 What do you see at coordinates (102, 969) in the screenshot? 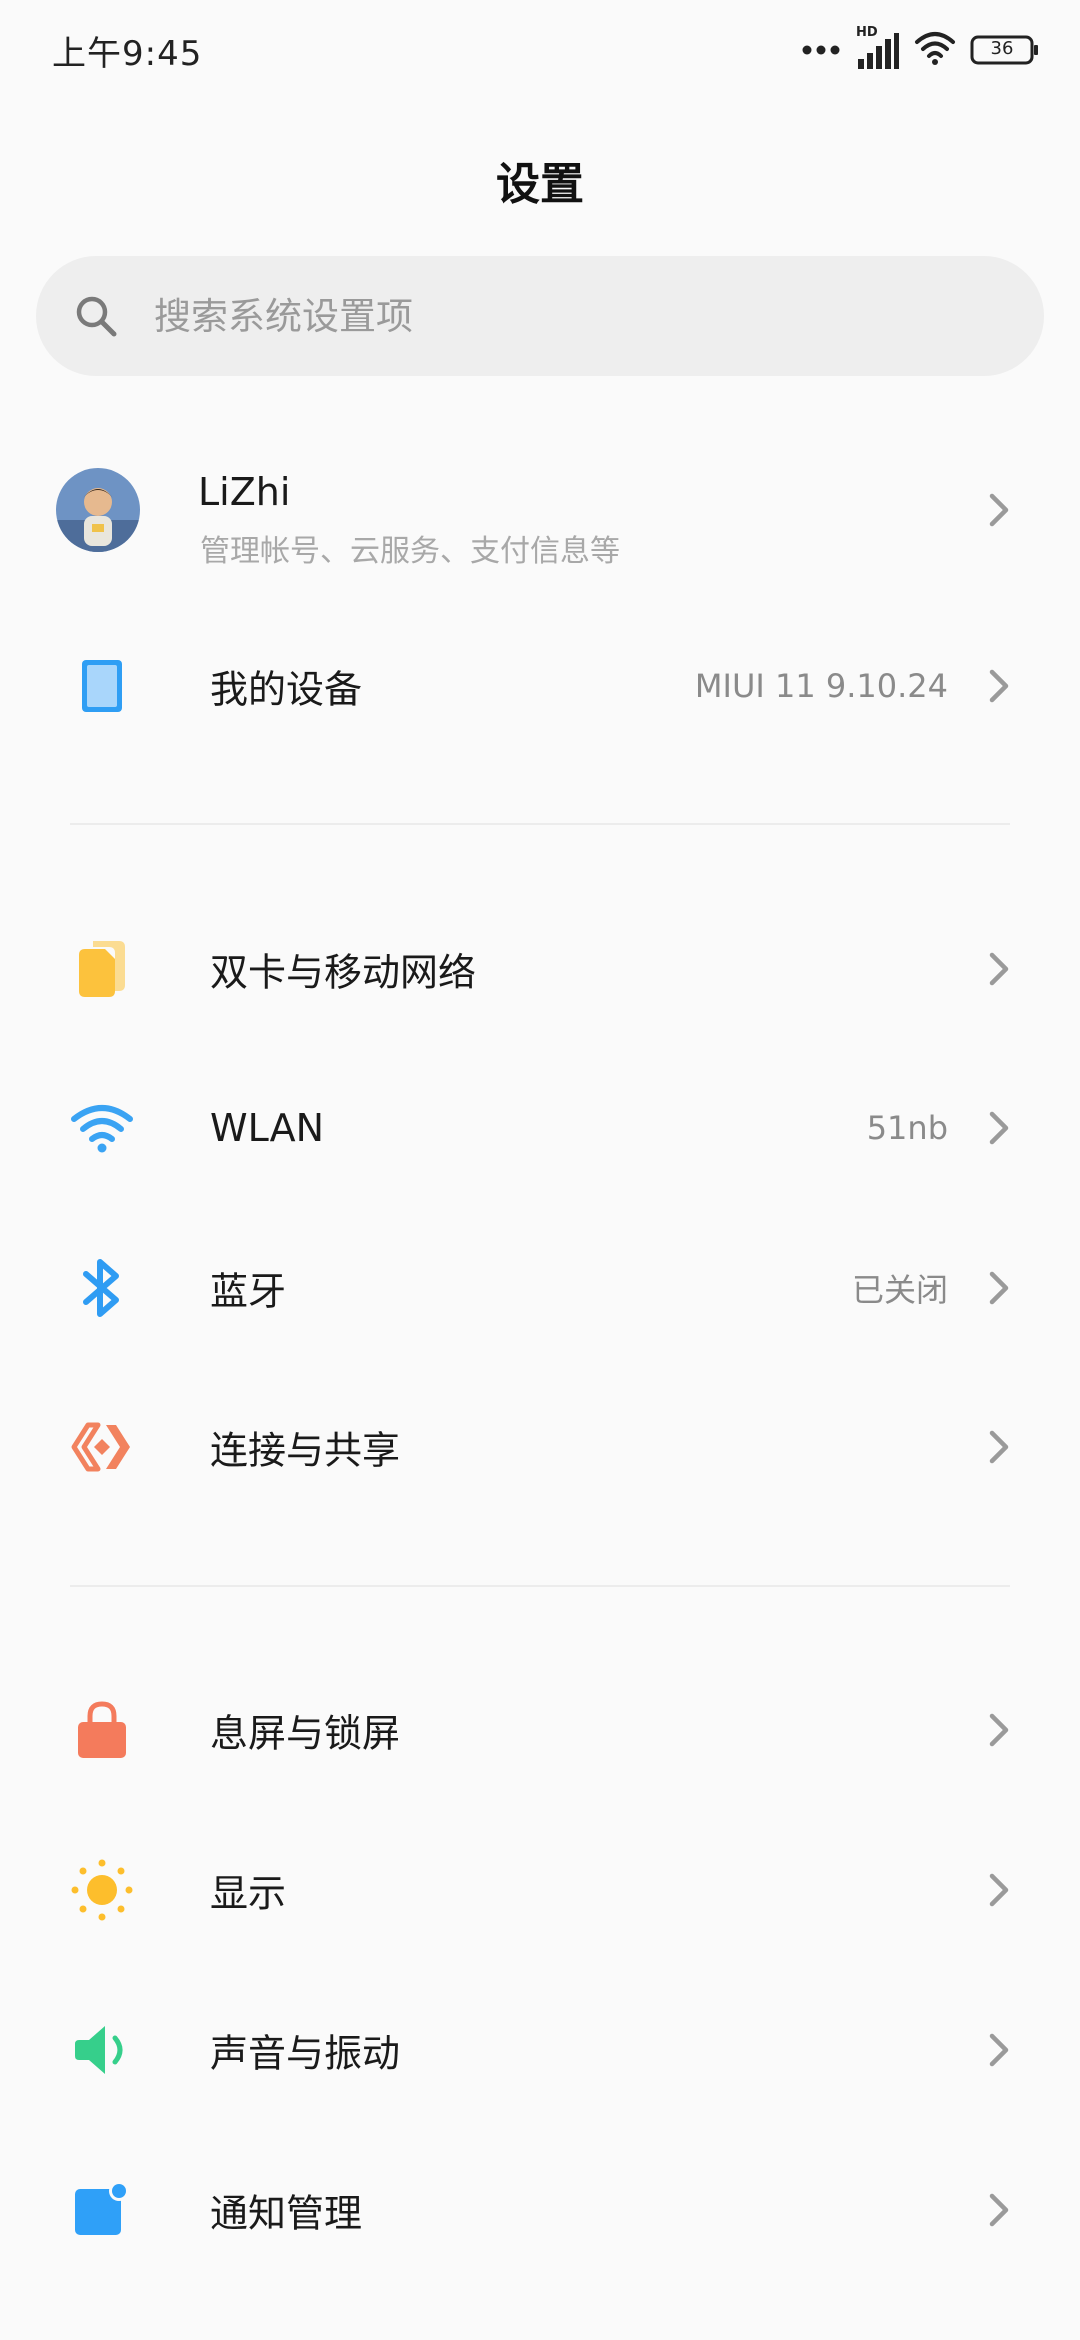
I see `sim-card-icon` at bounding box center [102, 969].